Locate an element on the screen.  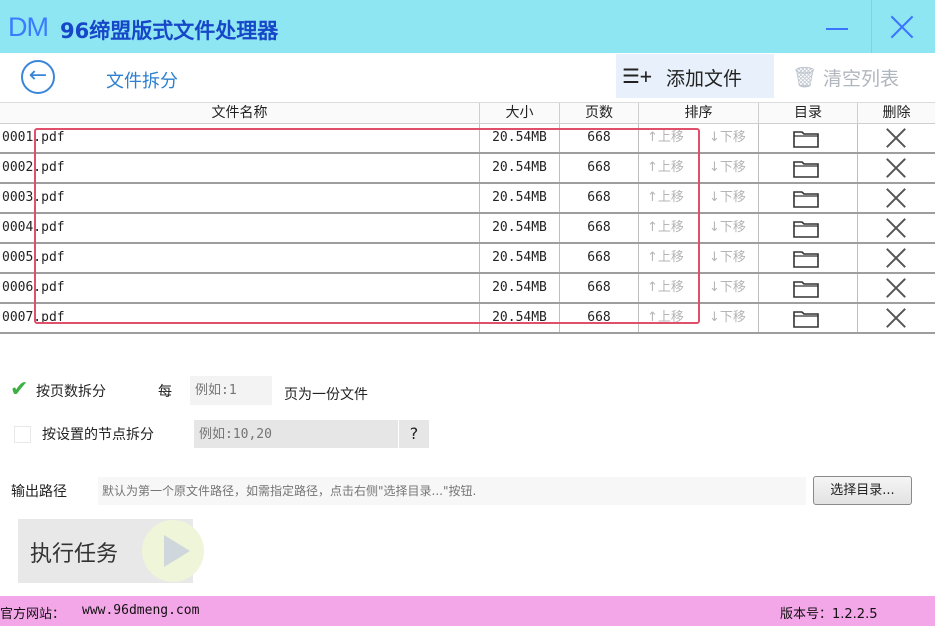
app-logo: DM is located at coordinates (28, 27).